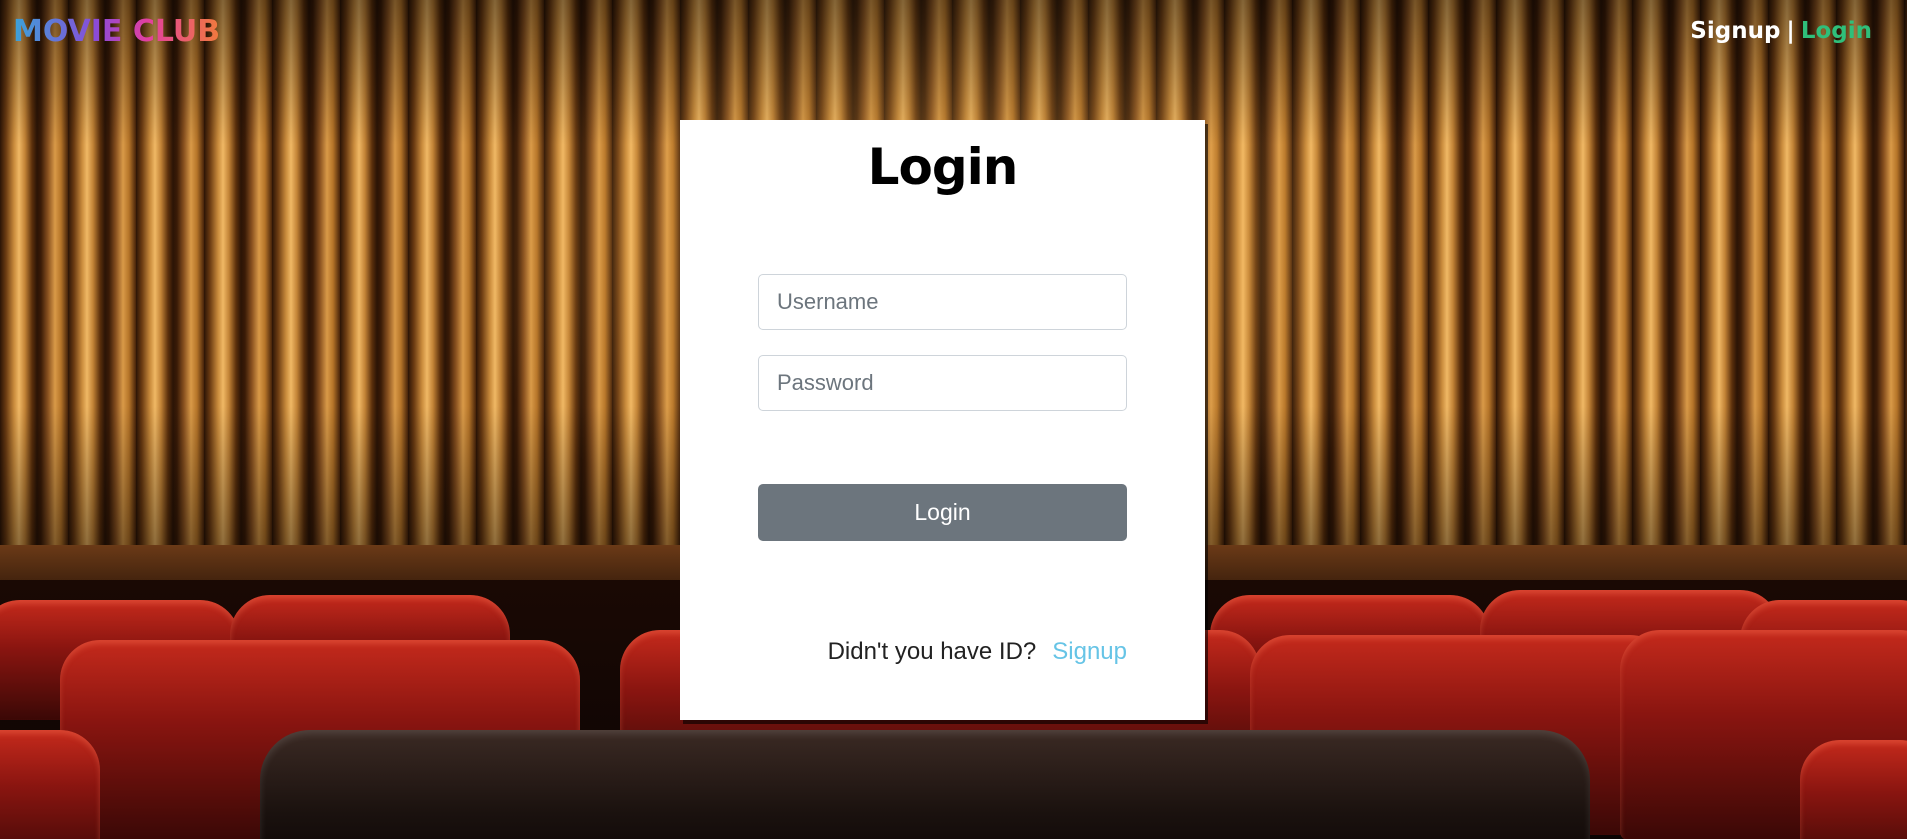  Describe the element at coordinates (942, 383) in the screenshot. I see `password-input` at that location.